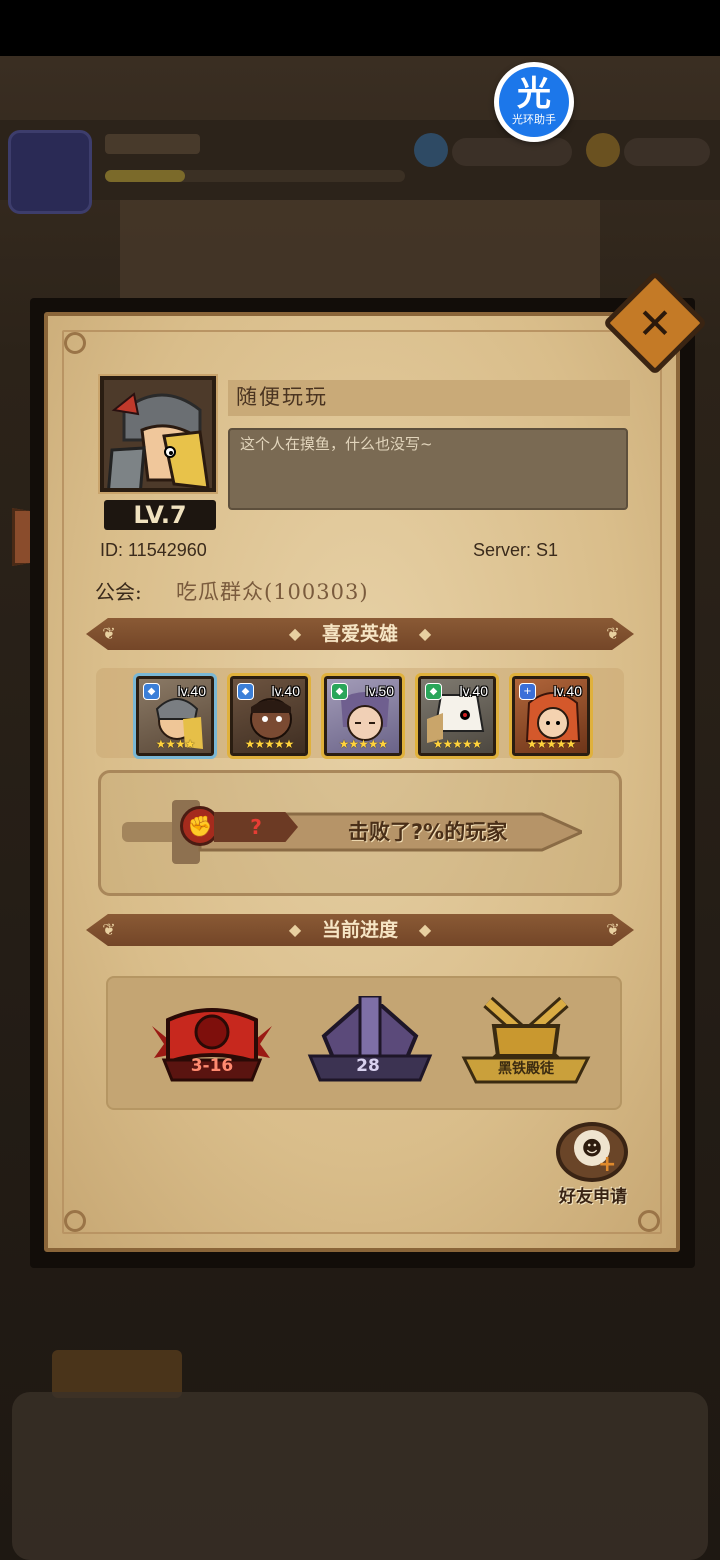  I want to click on power-rank: ?, so click(256, 827).